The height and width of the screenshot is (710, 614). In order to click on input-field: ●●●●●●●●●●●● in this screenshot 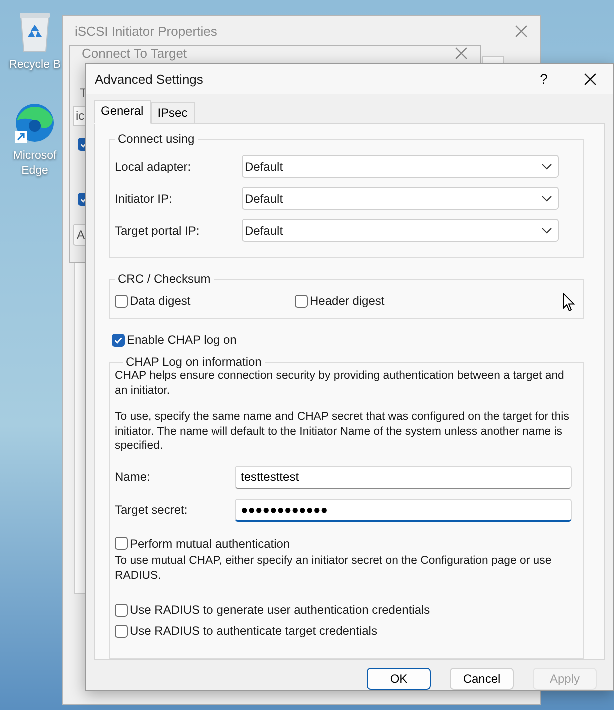, I will do `click(403, 510)`.